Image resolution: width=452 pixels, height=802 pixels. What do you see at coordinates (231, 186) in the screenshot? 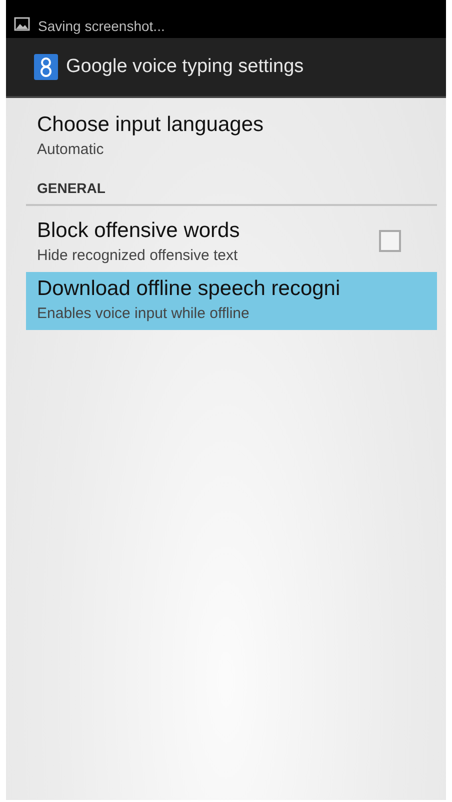
I see `section-header: GENERAL` at bounding box center [231, 186].